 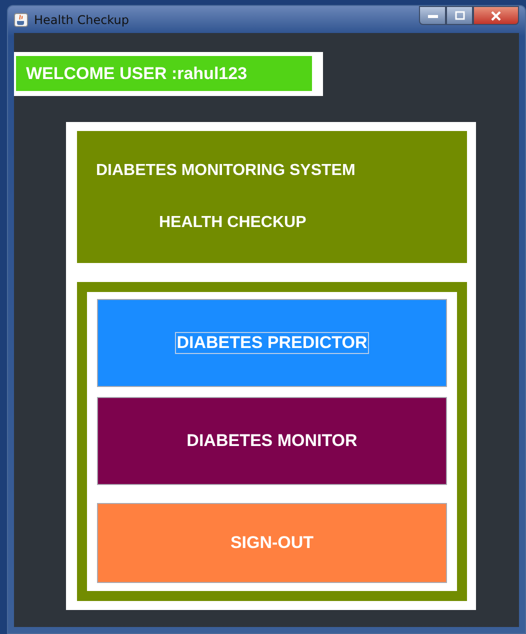 I want to click on menu-button: DIABETES MONITOR, so click(x=272, y=441).